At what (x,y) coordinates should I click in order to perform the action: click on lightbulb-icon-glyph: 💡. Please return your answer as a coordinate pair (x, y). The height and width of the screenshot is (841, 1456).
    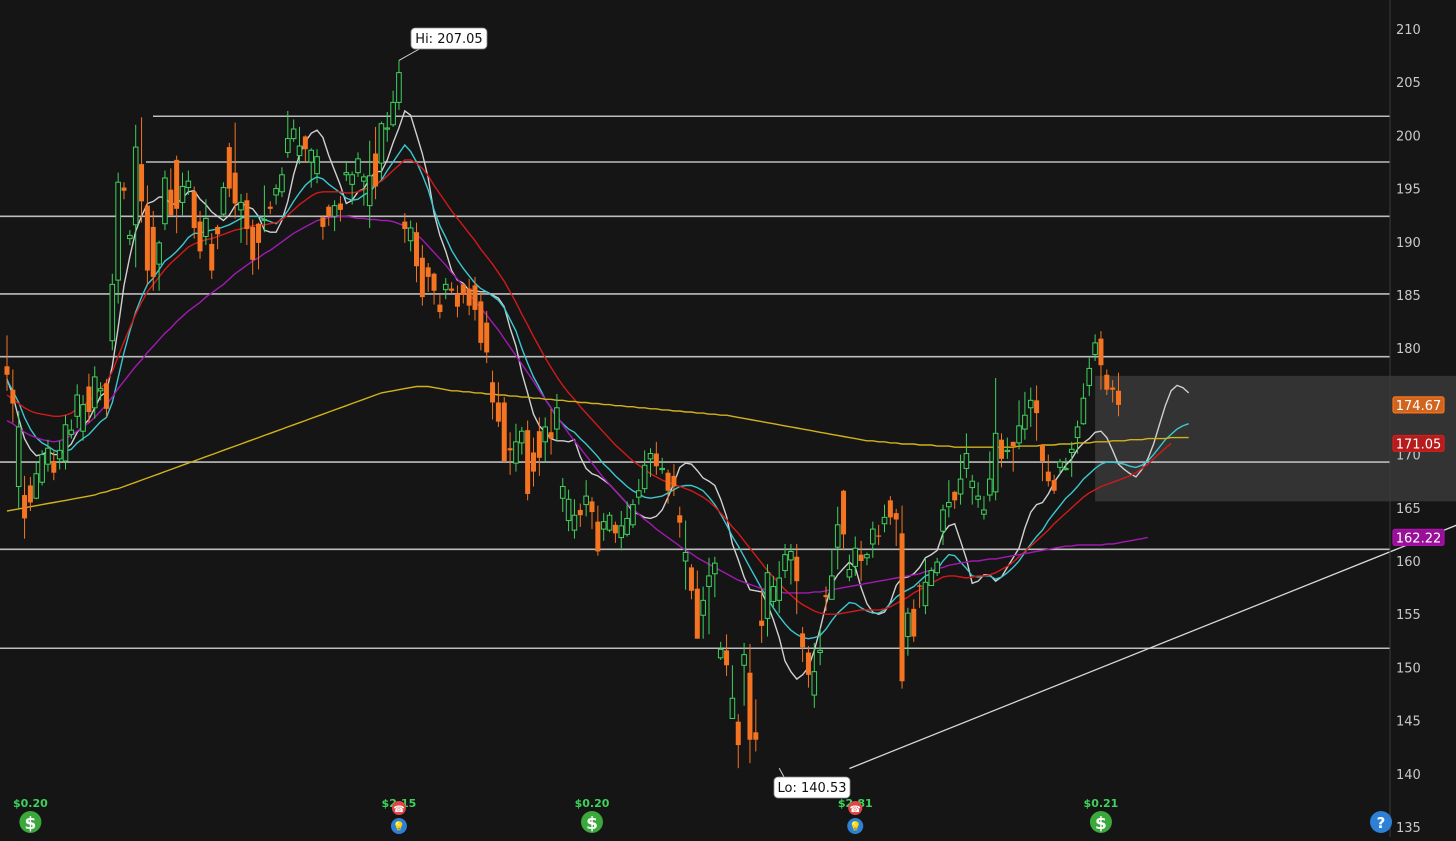
    Looking at the image, I should click on (399, 826).